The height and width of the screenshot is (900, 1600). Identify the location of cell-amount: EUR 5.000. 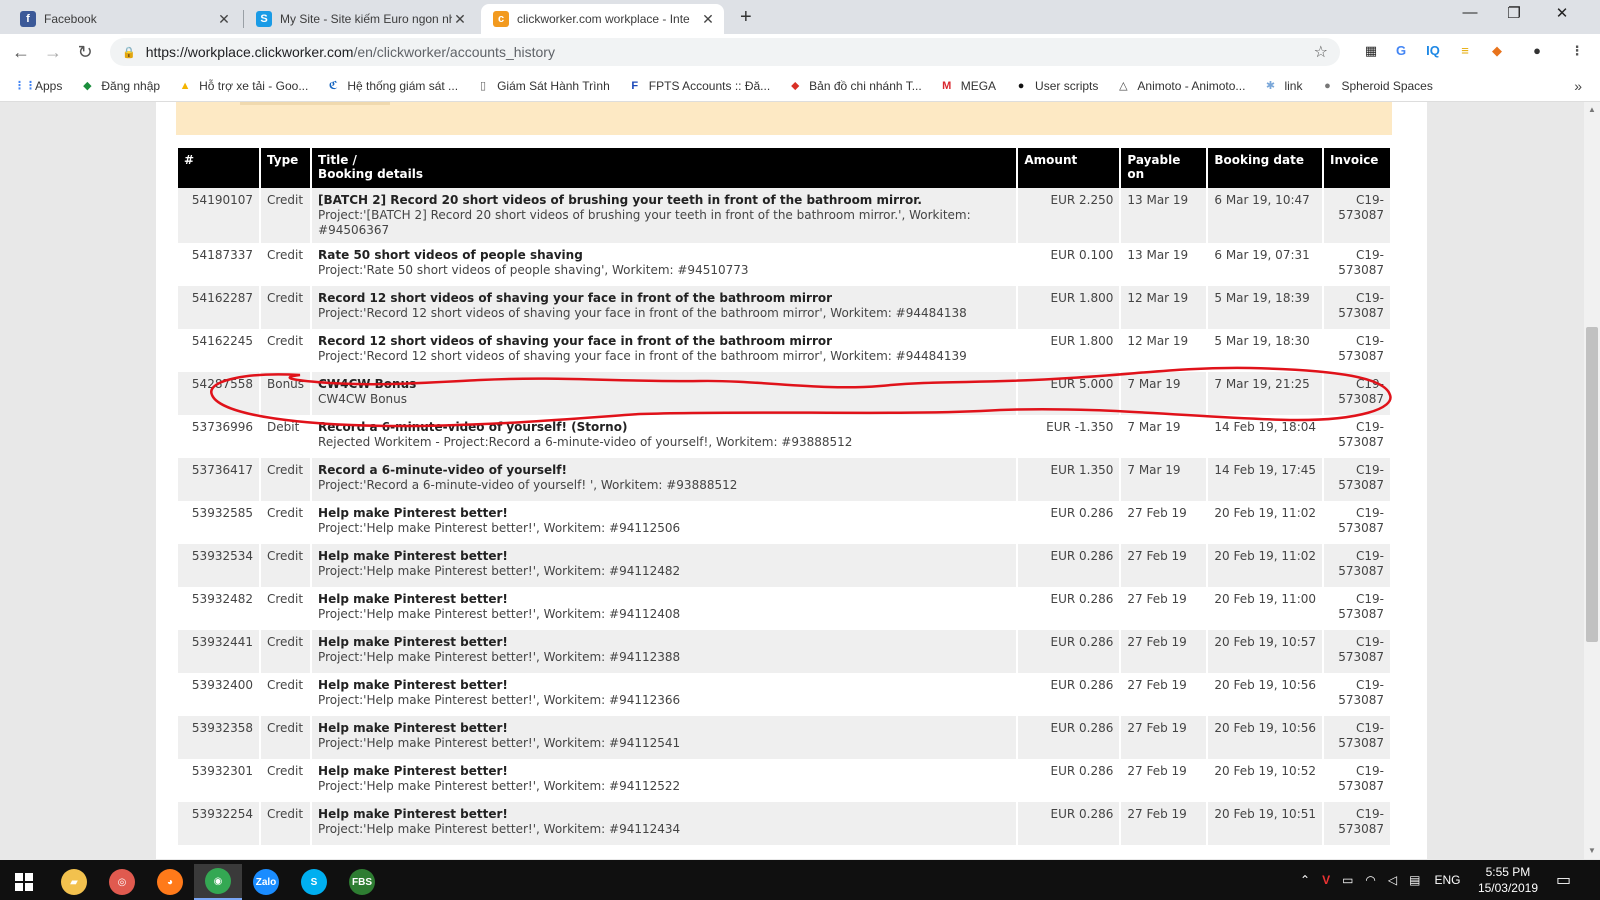
(1069, 393).